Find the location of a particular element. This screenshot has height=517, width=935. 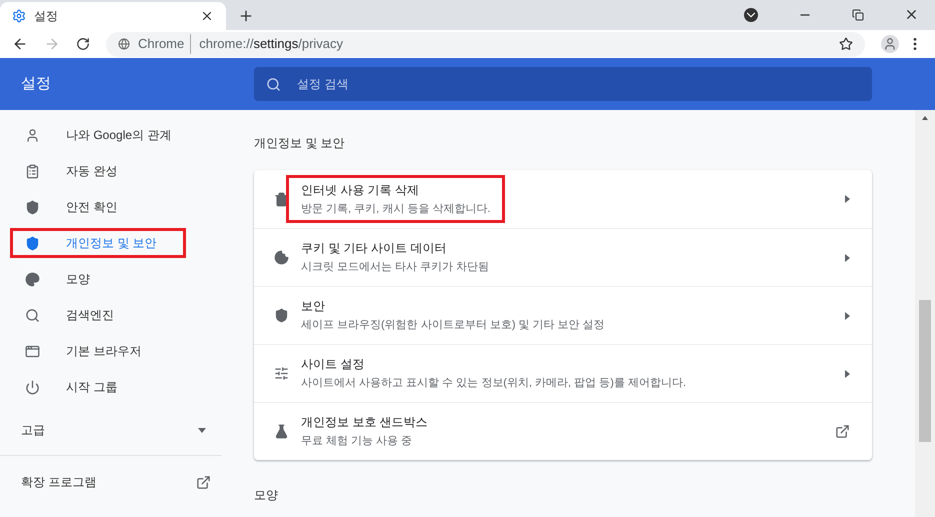

advanced-toggle: 고급 is located at coordinates (113, 430).